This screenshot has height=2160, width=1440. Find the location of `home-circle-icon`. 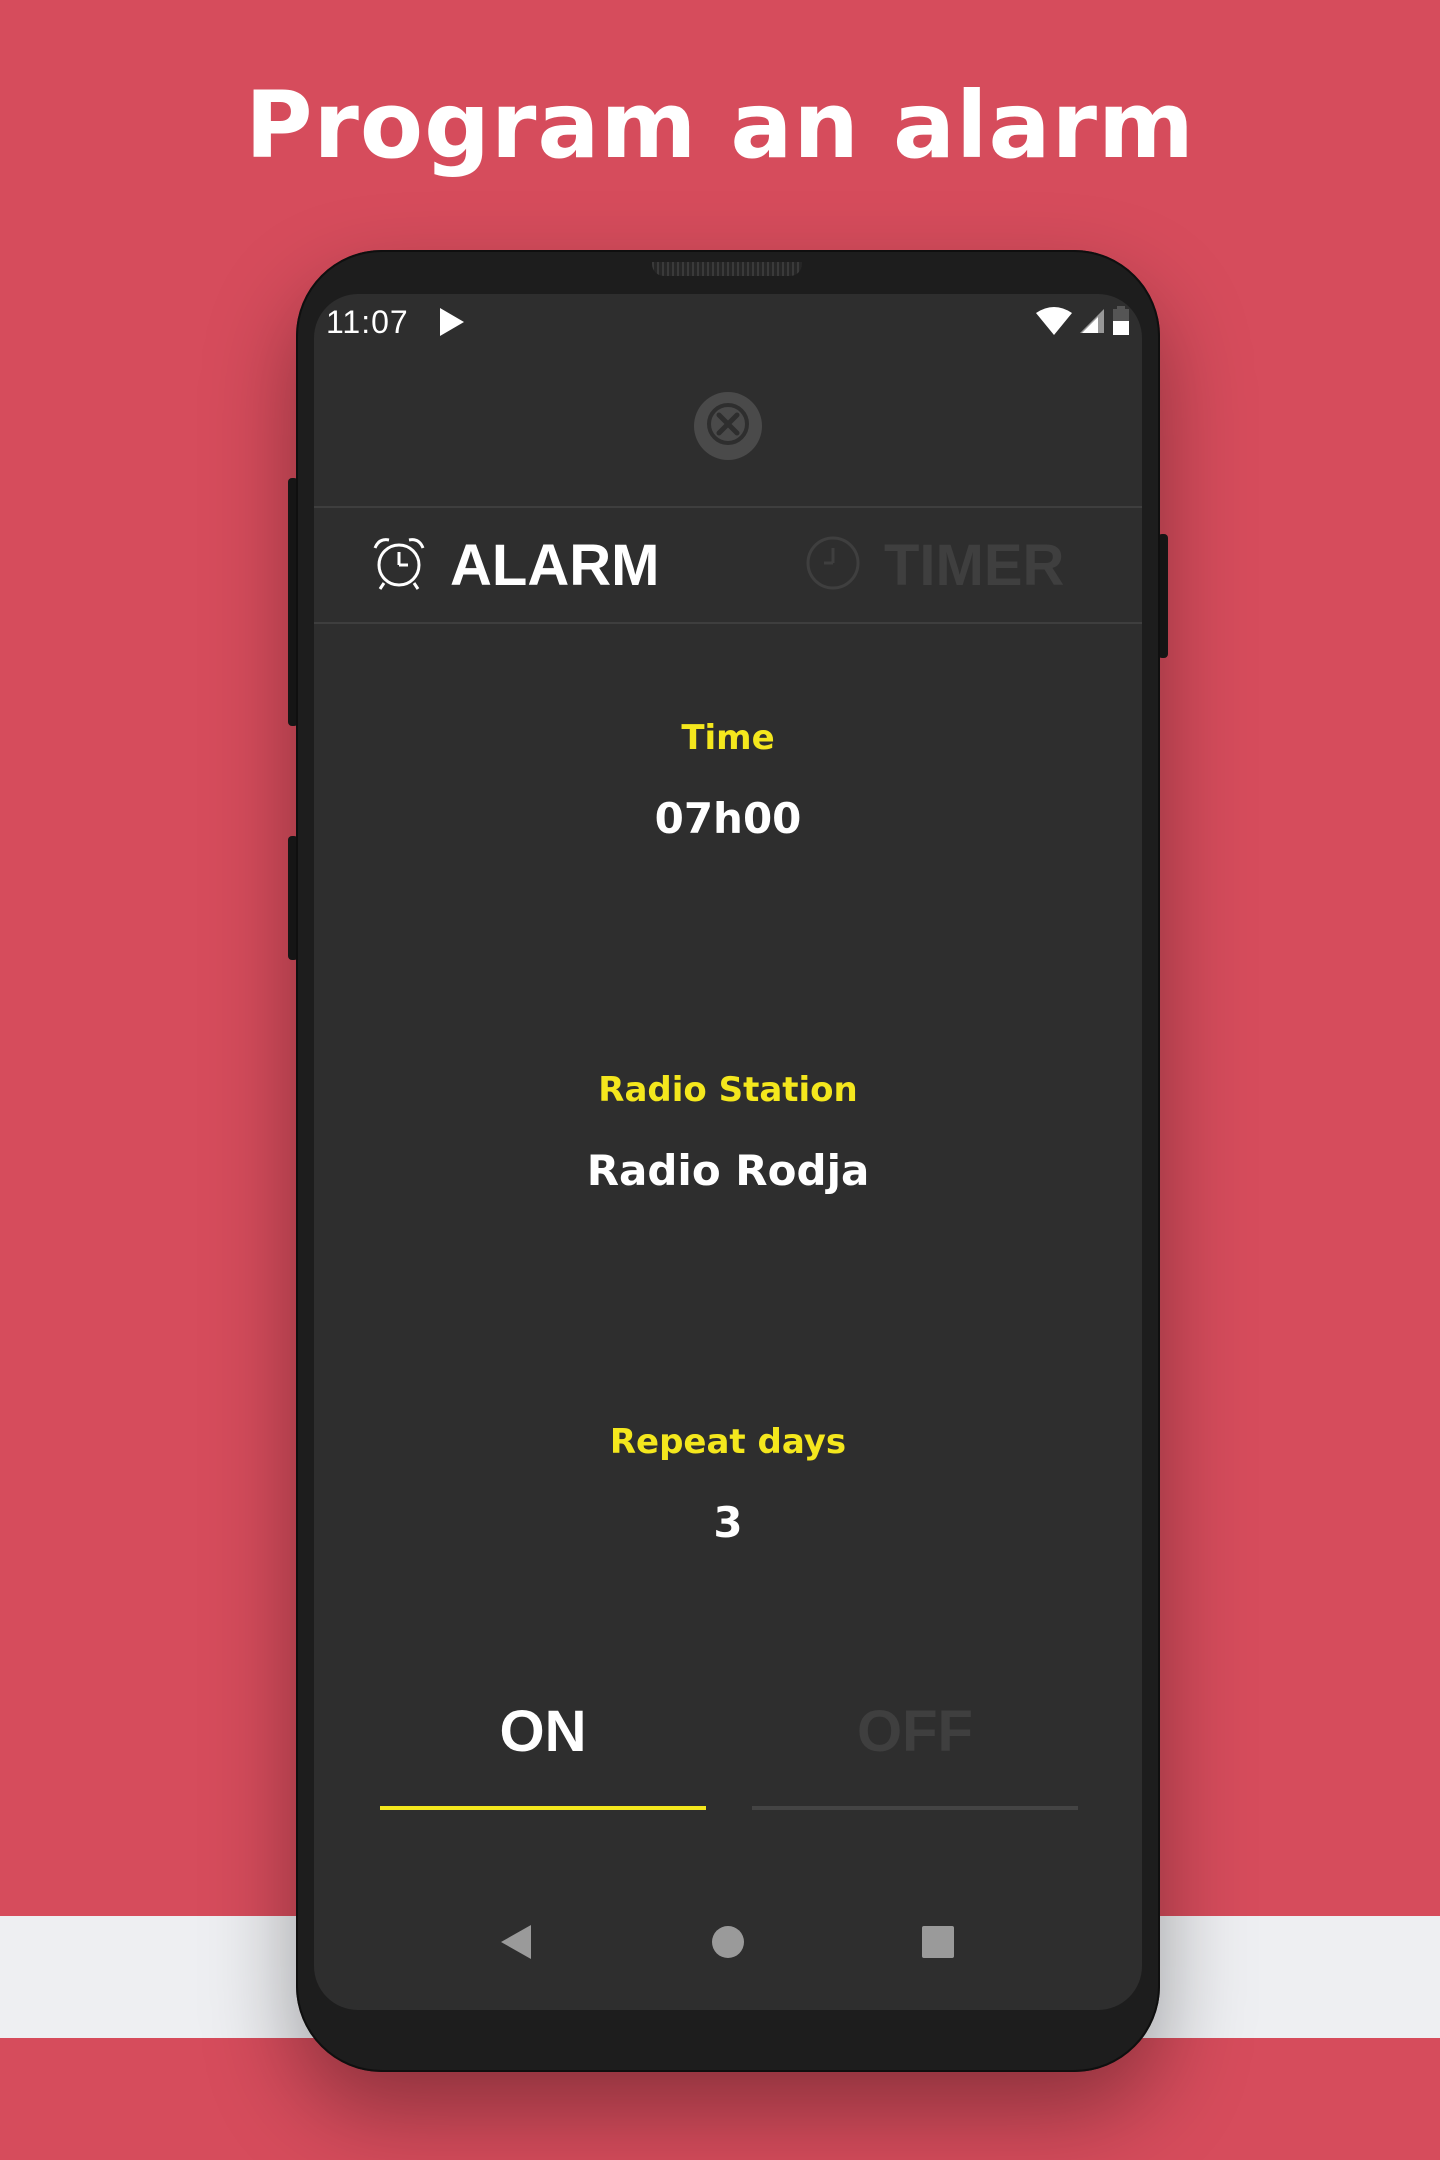

home-circle-icon is located at coordinates (728, 1944).